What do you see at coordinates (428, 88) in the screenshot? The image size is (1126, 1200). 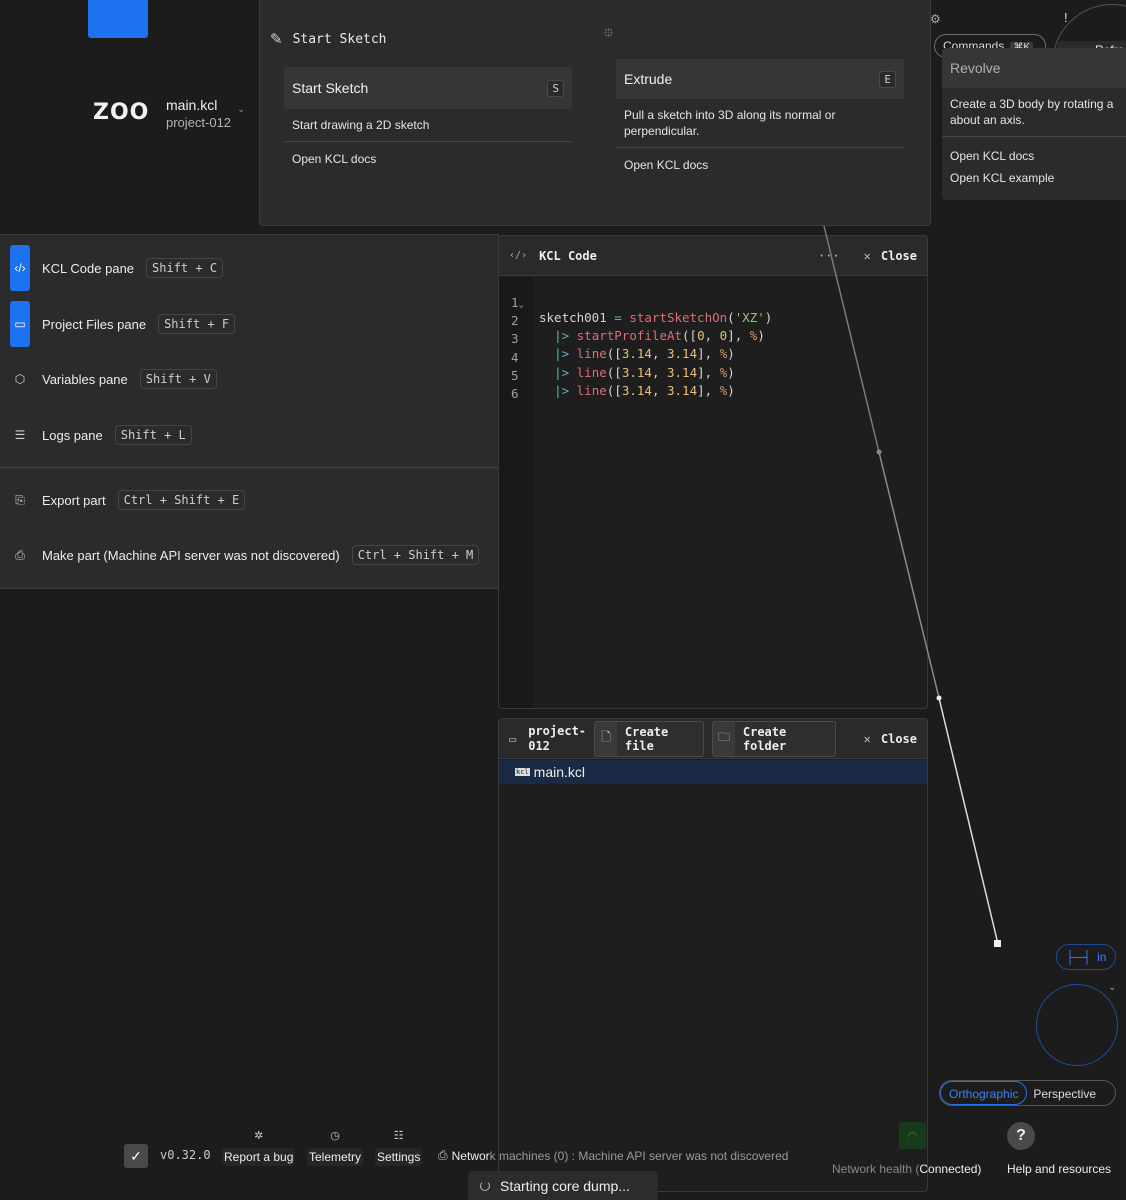 I see `start-sketch-menu-item: Start Sketch S` at bounding box center [428, 88].